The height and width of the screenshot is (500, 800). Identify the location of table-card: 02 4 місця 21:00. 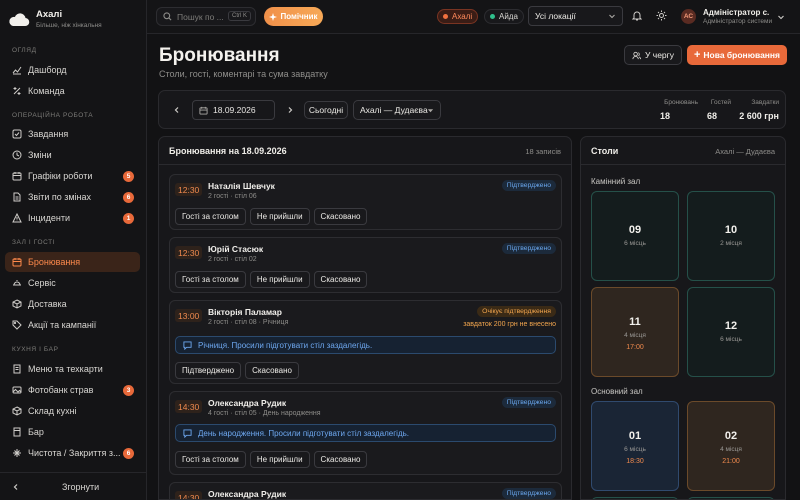
(731, 446).